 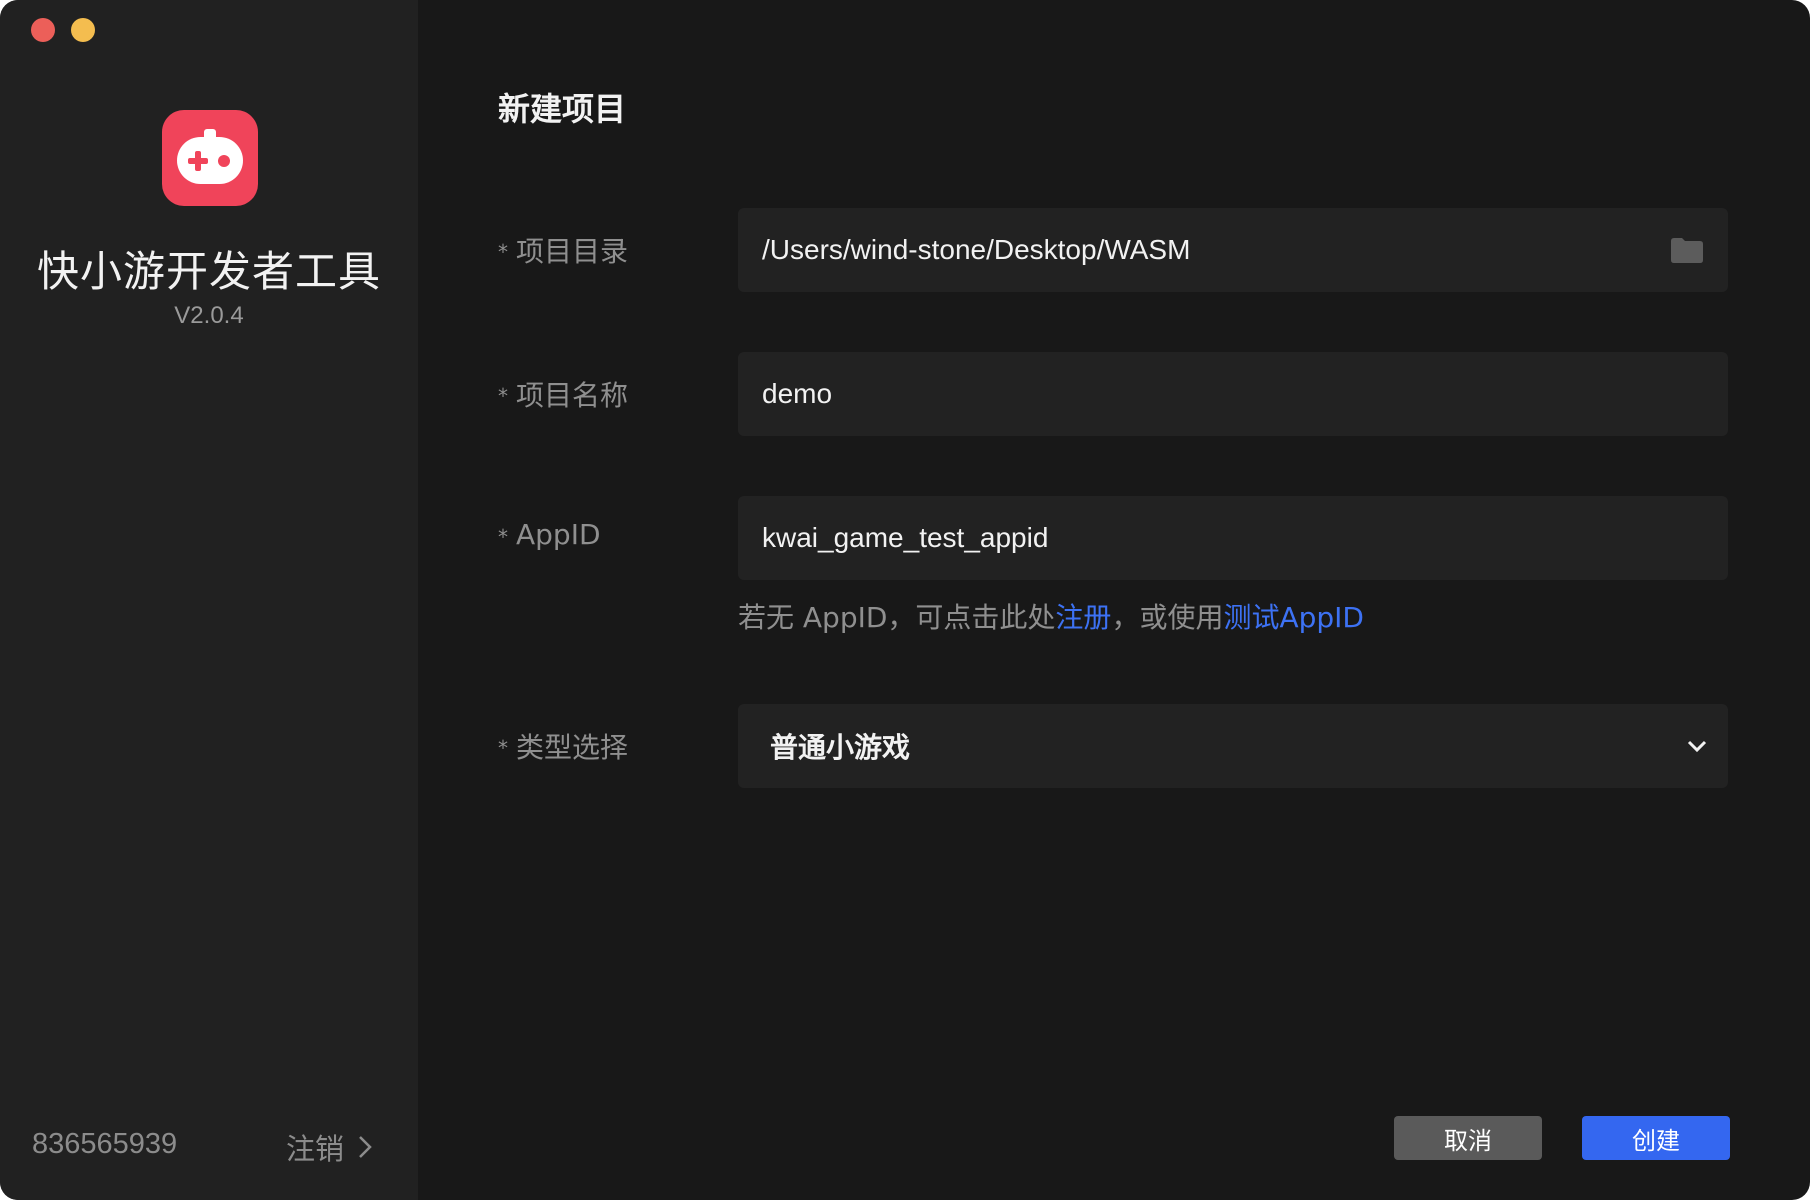 What do you see at coordinates (562, 109) in the screenshot?
I see `page-title: 新建项目` at bounding box center [562, 109].